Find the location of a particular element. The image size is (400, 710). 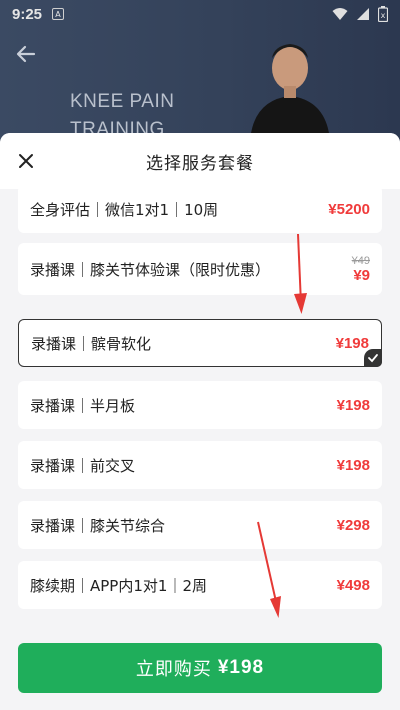

wifi-icon is located at coordinates (340, 14).